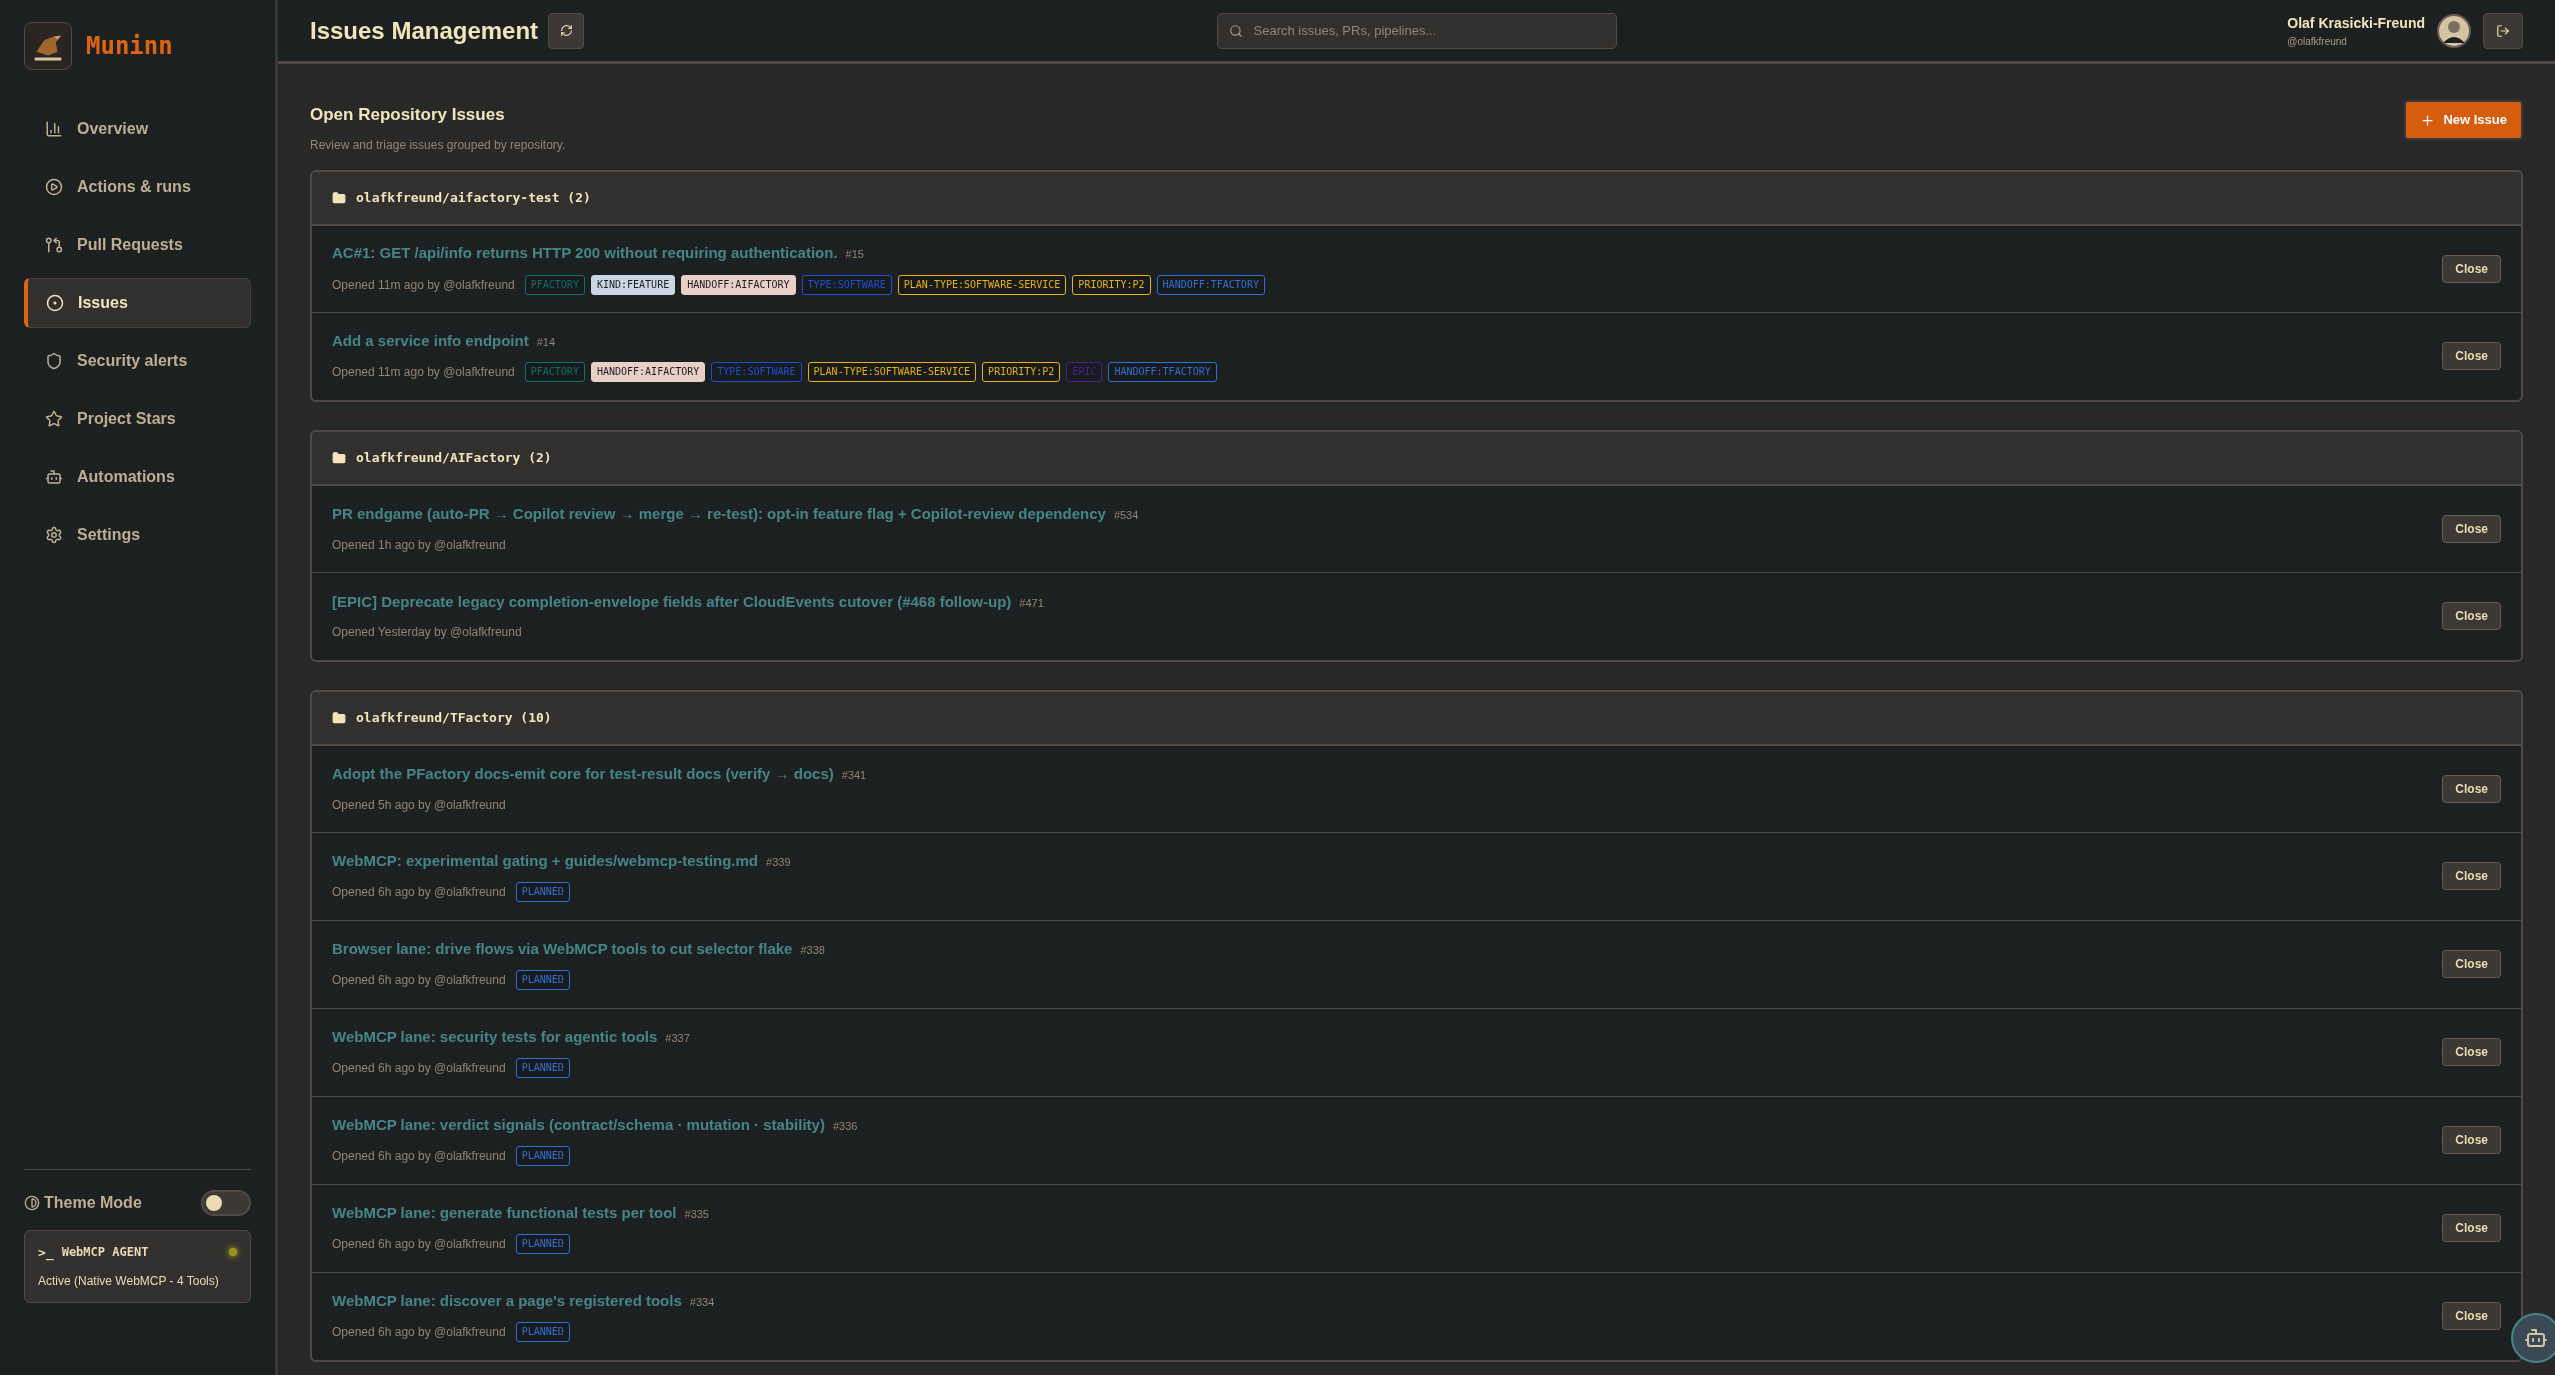  Describe the element at coordinates (2428, 120) in the screenshot. I see `plus-icon` at that location.